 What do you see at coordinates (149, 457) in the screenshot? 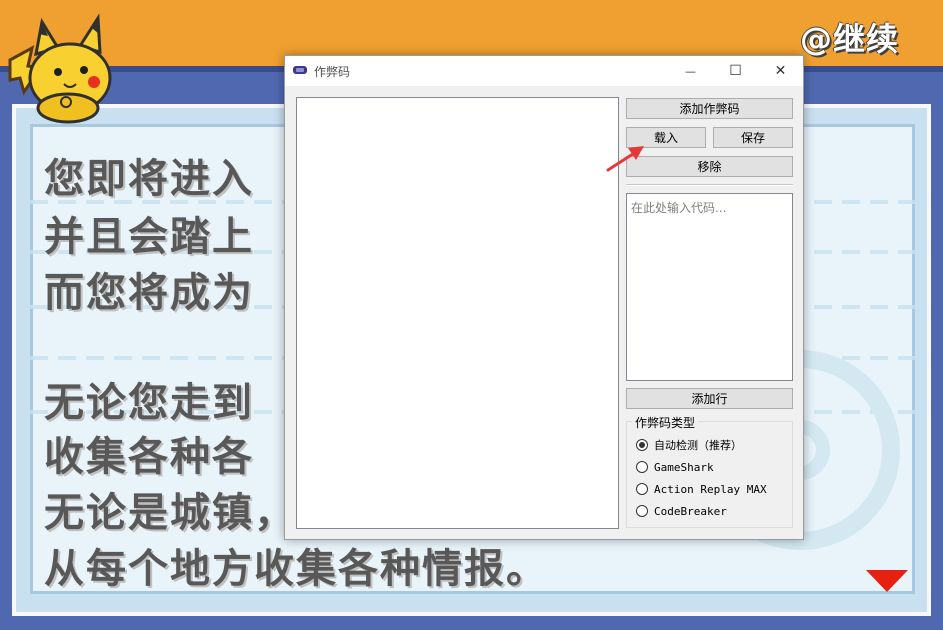
I see `game-text-line: 收集各种各` at bounding box center [149, 457].